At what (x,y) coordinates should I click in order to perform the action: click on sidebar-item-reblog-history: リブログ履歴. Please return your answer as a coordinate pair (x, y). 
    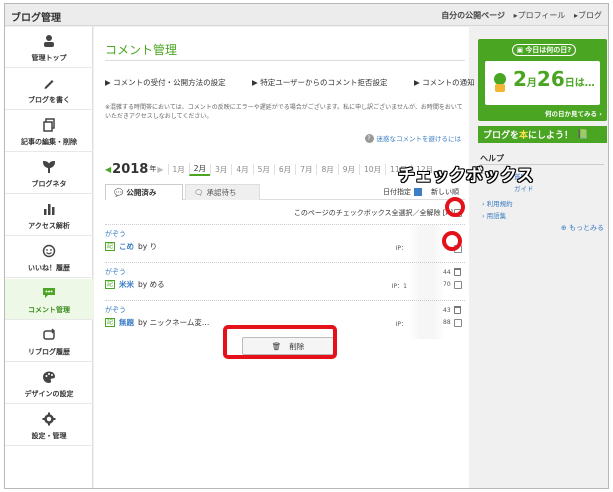
    Looking at the image, I should click on (49, 341).